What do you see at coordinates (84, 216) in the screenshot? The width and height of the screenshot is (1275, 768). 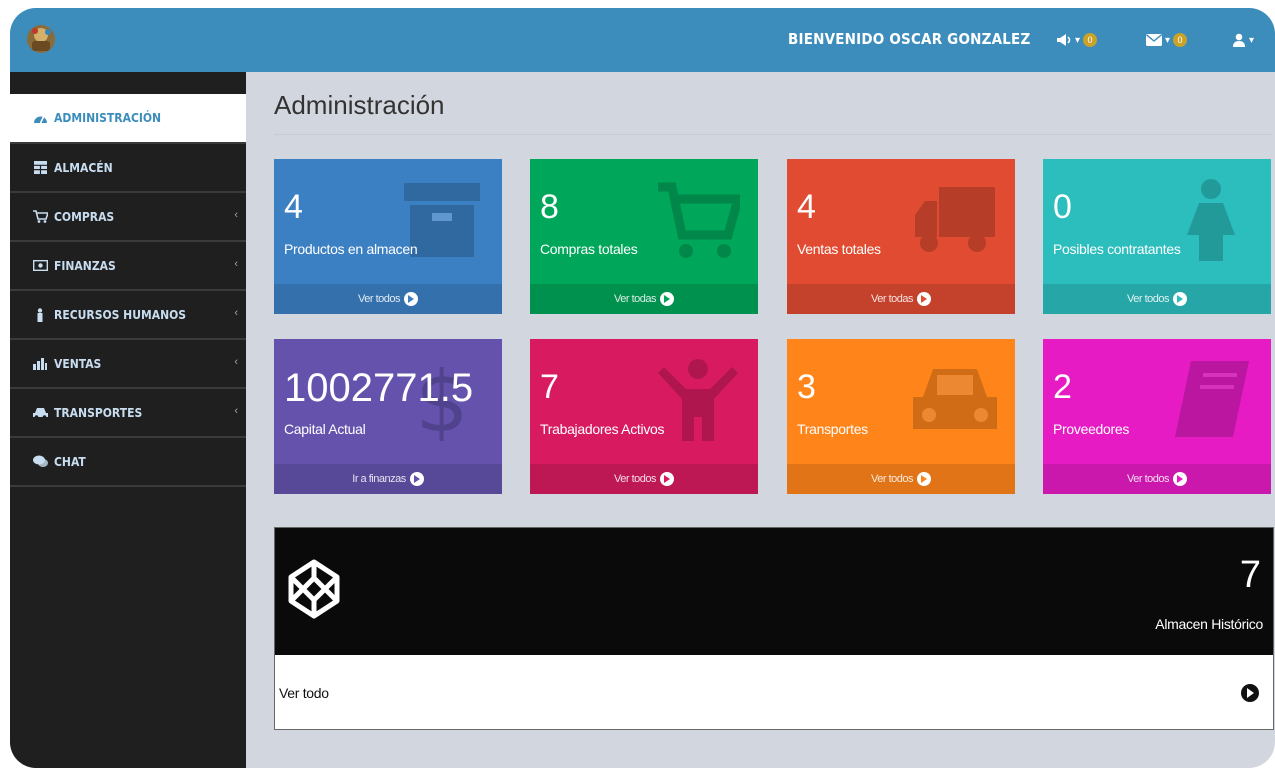 I see `sidebar-item-label: COMPRAS` at bounding box center [84, 216].